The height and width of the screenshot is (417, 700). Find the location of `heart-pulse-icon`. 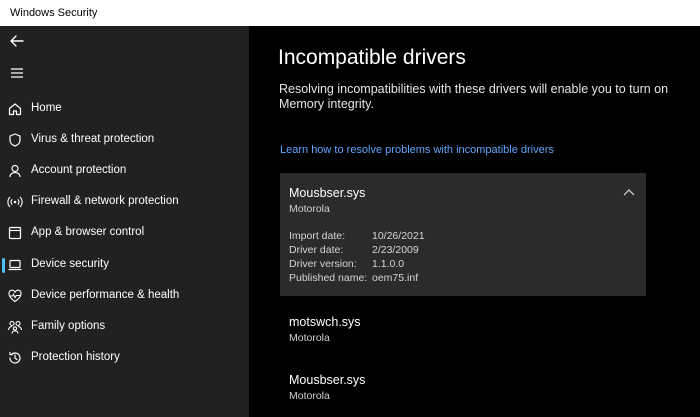

heart-pulse-icon is located at coordinates (15, 296).